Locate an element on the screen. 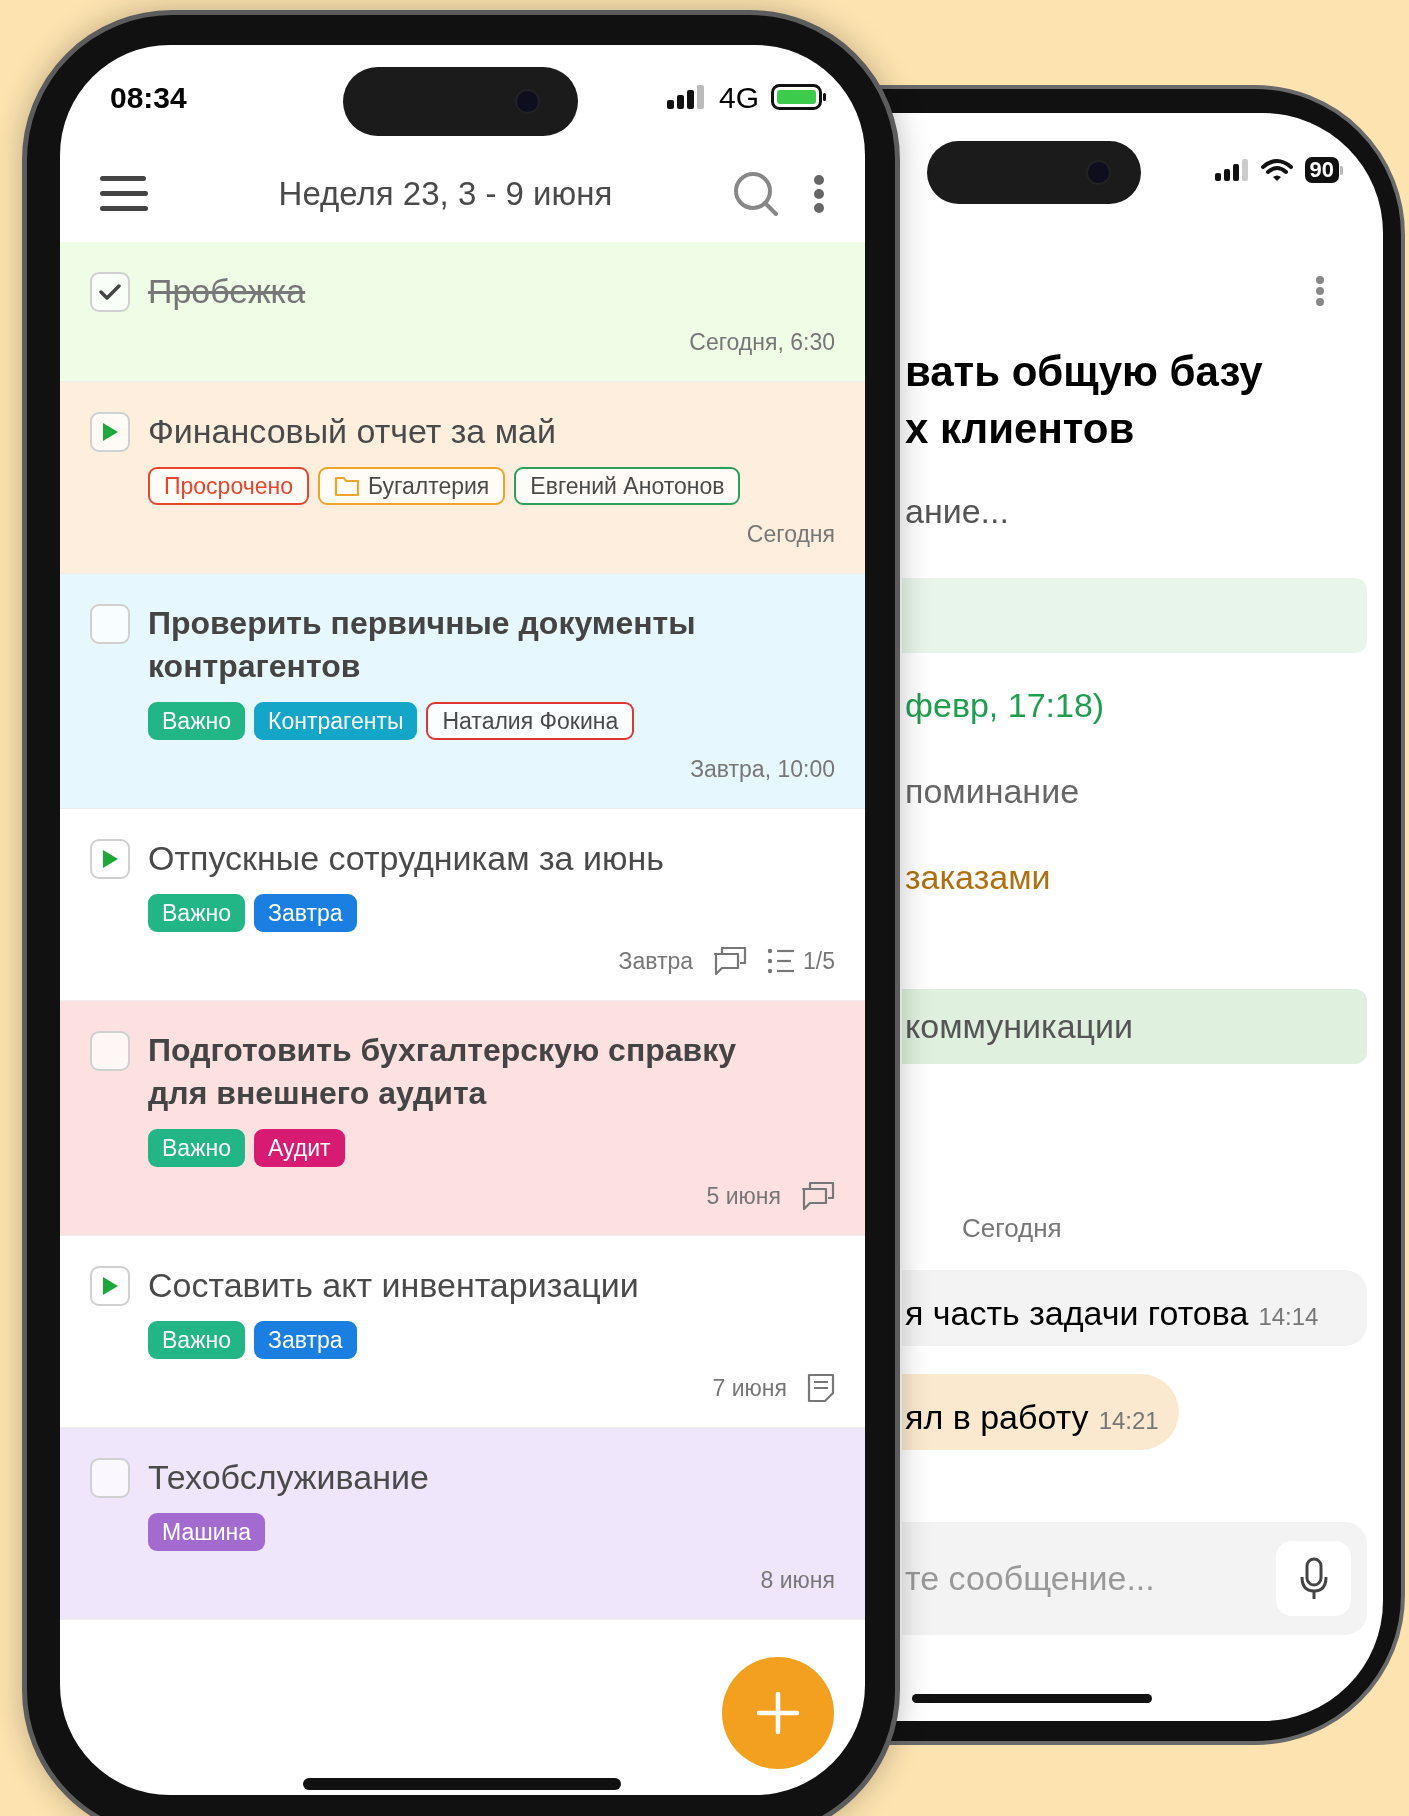  tag: Машина is located at coordinates (206, 1532).